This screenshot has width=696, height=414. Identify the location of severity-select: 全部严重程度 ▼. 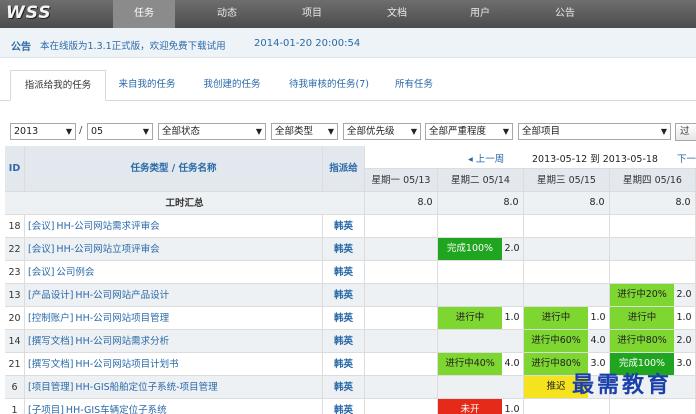
(469, 131).